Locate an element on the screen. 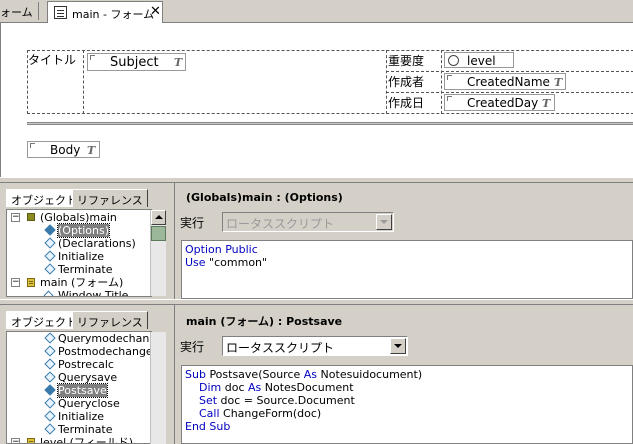 The width and height of the screenshot is (633, 444). formula-icon is located at coordinates (48, 293).